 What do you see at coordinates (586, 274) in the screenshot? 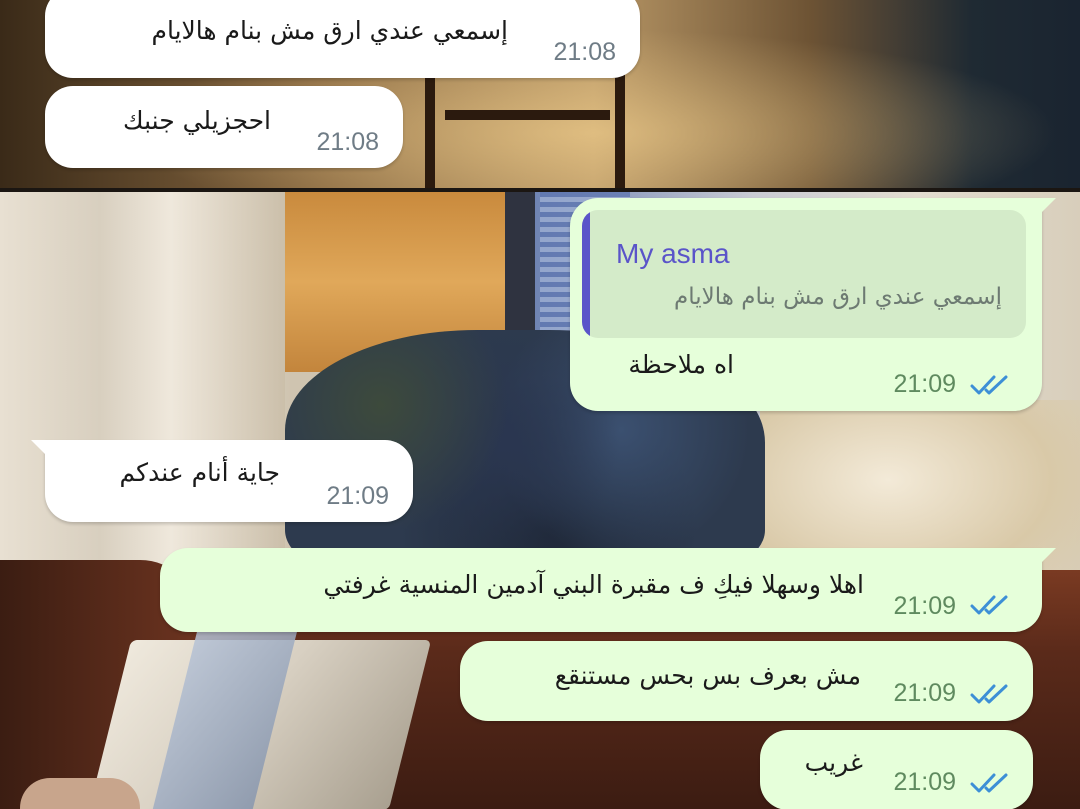
I see `quoted-reply-accent-bar` at bounding box center [586, 274].